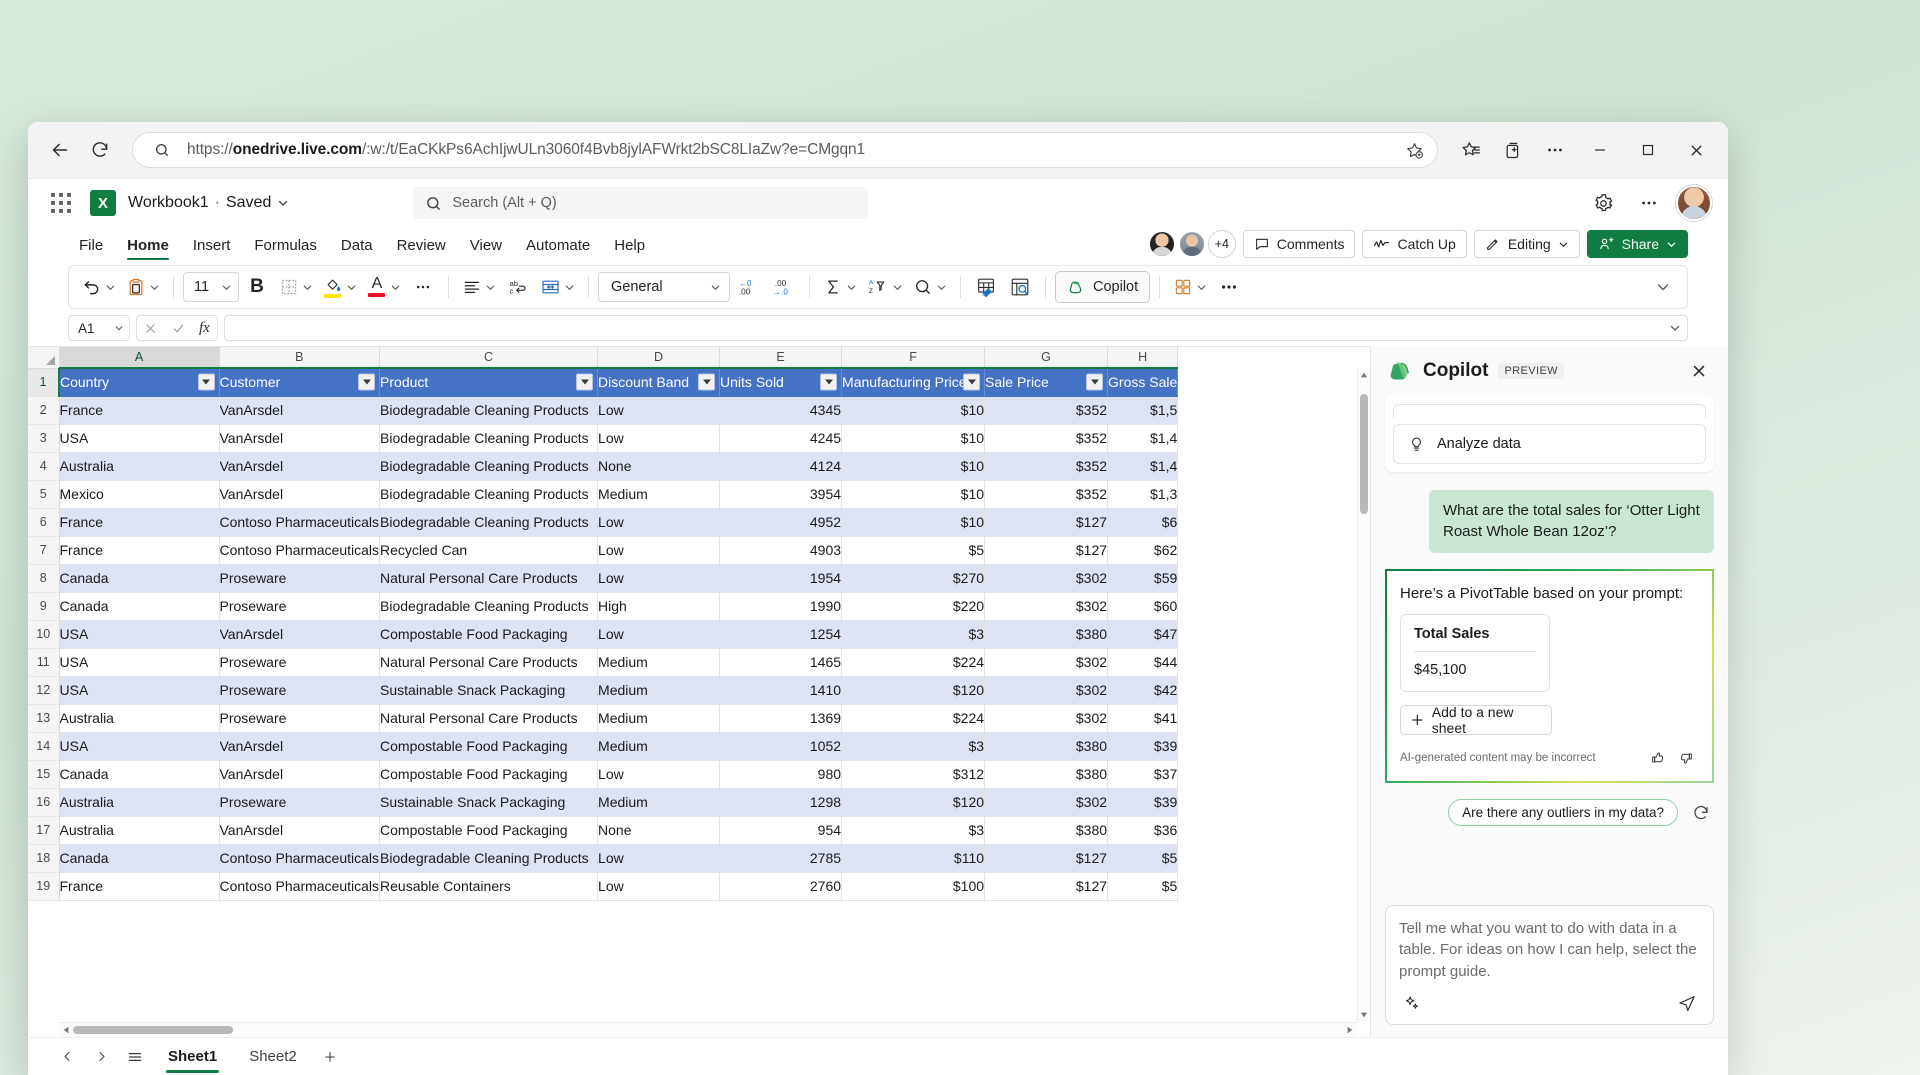 Image resolution: width=1920 pixels, height=1075 pixels. Describe the element at coordinates (641, 203) in the screenshot. I see `search-input: Search (Alt + Q)` at that location.